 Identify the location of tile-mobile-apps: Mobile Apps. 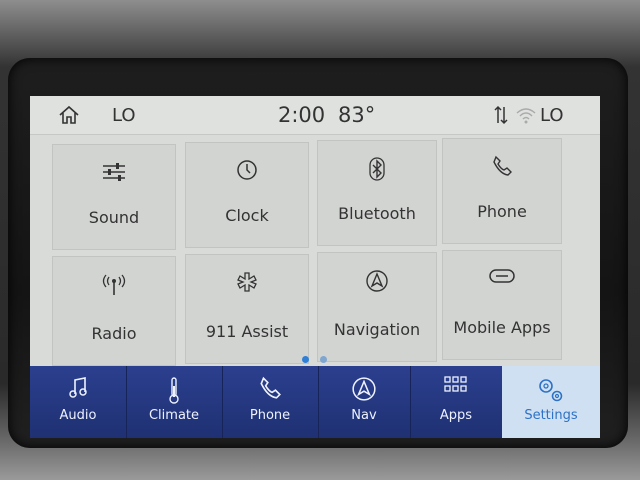
(502, 305).